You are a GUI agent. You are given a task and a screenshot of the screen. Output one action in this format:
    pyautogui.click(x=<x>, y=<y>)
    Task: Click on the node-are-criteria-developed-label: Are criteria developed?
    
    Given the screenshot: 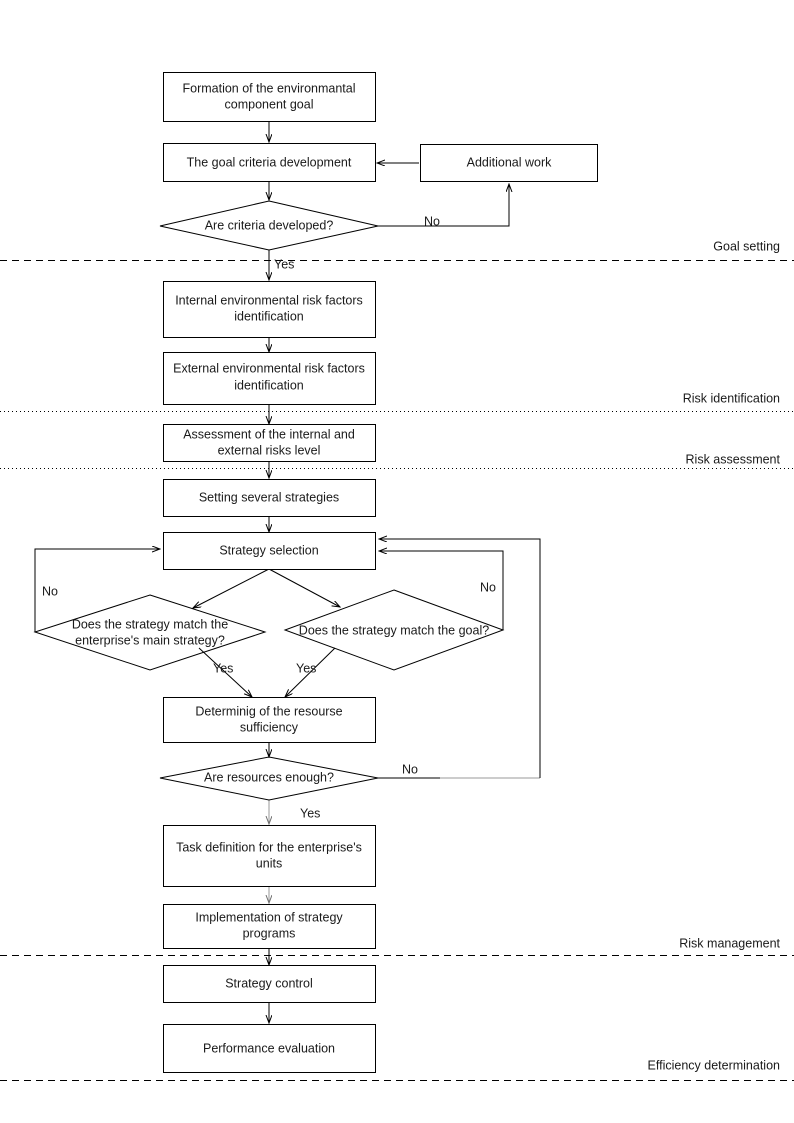 What is the action you would take?
    pyautogui.click(x=269, y=225)
    